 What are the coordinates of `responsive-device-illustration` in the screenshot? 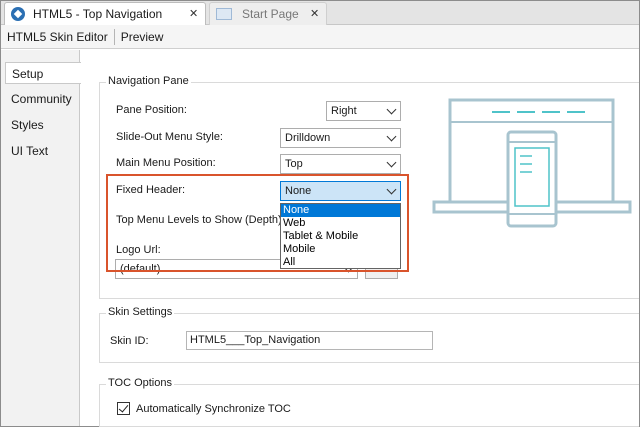 It's located at (532, 163).